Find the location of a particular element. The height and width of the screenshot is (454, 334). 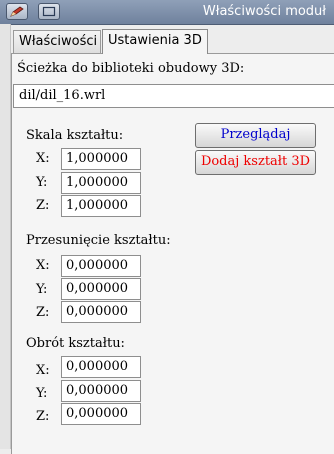

restore-button is located at coordinates (49, 11).